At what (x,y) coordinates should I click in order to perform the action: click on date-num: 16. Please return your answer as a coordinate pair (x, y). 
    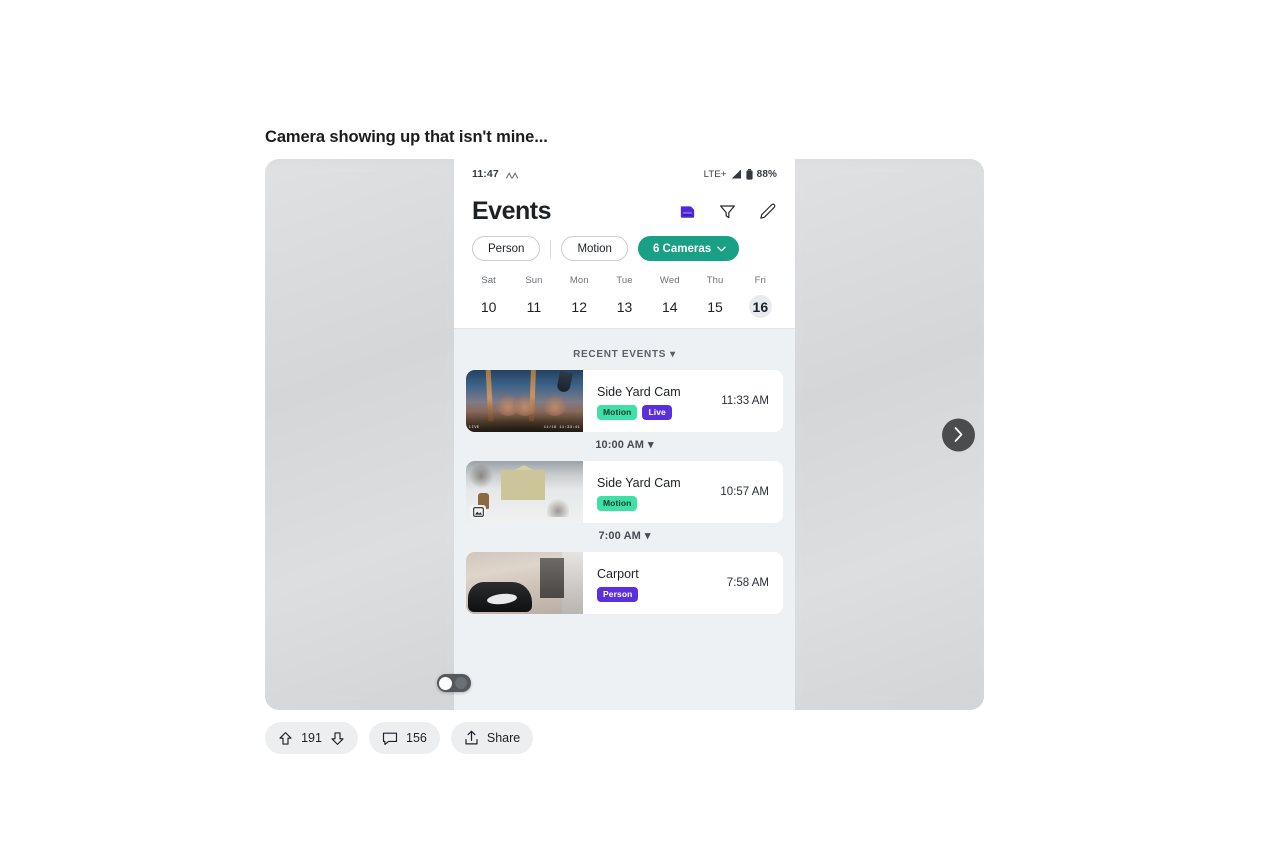
    Looking at the image, I should click on (760, 306).